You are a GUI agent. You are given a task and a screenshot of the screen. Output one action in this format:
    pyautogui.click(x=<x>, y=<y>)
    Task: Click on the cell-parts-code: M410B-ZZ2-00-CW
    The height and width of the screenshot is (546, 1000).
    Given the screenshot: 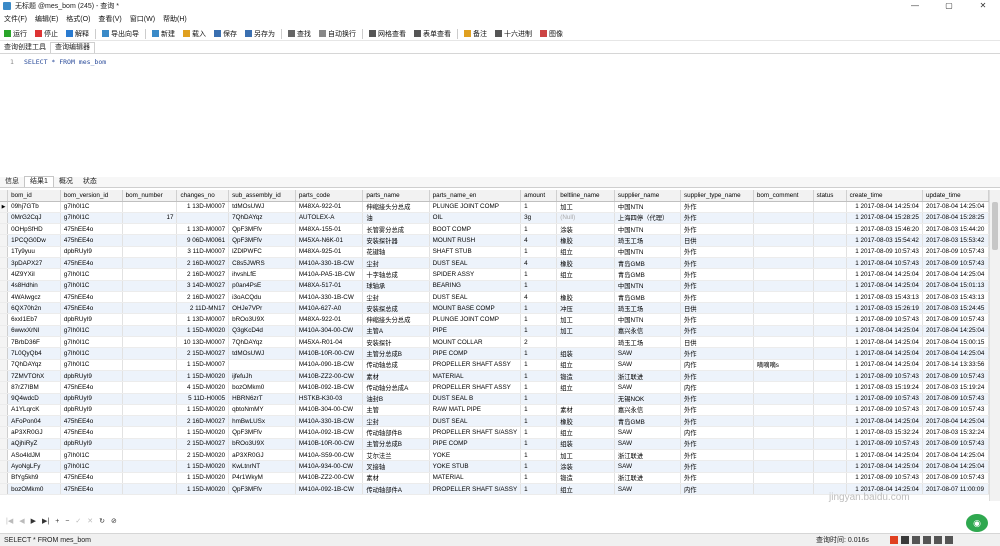 What is the action you would take?
    pyautogui.click(x=329, y=376)
    